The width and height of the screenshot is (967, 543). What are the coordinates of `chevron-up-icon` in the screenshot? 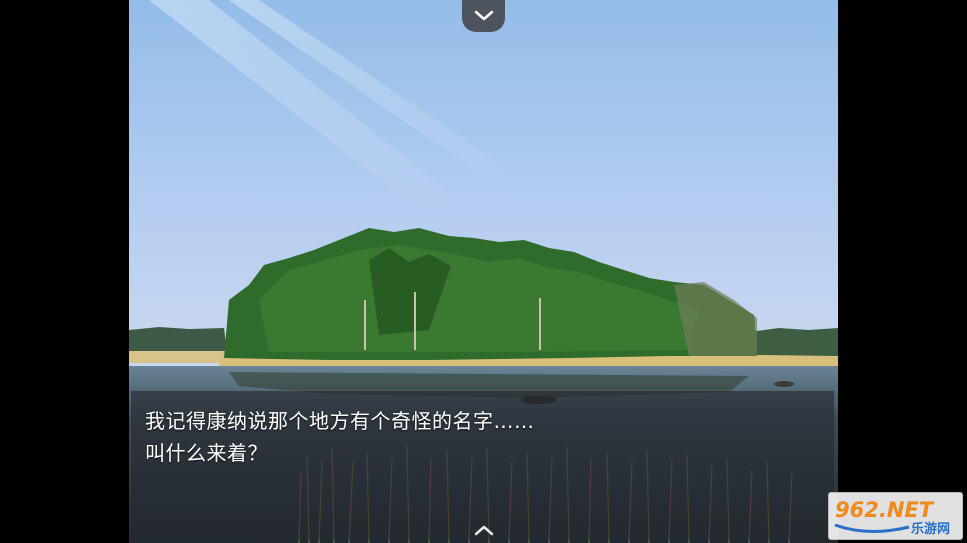 It's located at (483, 530).